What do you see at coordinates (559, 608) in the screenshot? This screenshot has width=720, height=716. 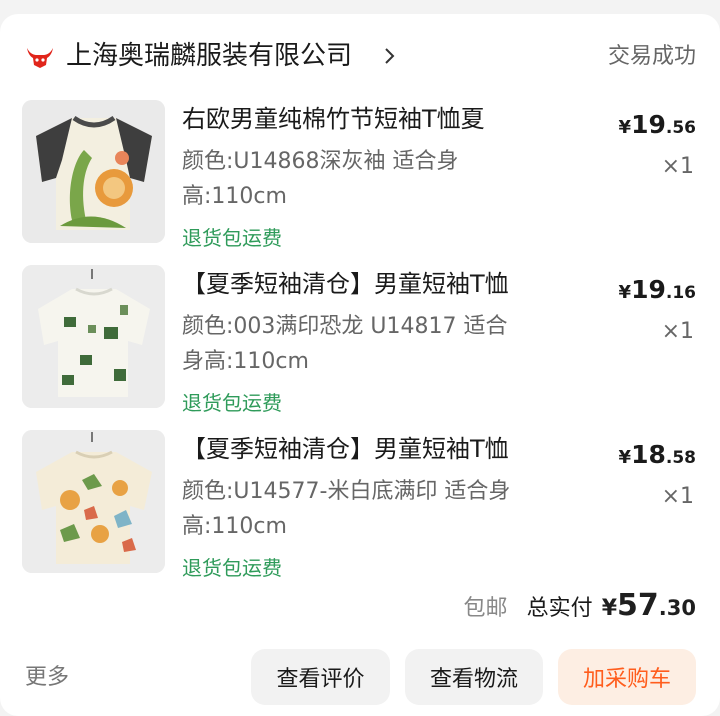 I see `total-paid-label: 总实付` at bounding box center [559, 608].